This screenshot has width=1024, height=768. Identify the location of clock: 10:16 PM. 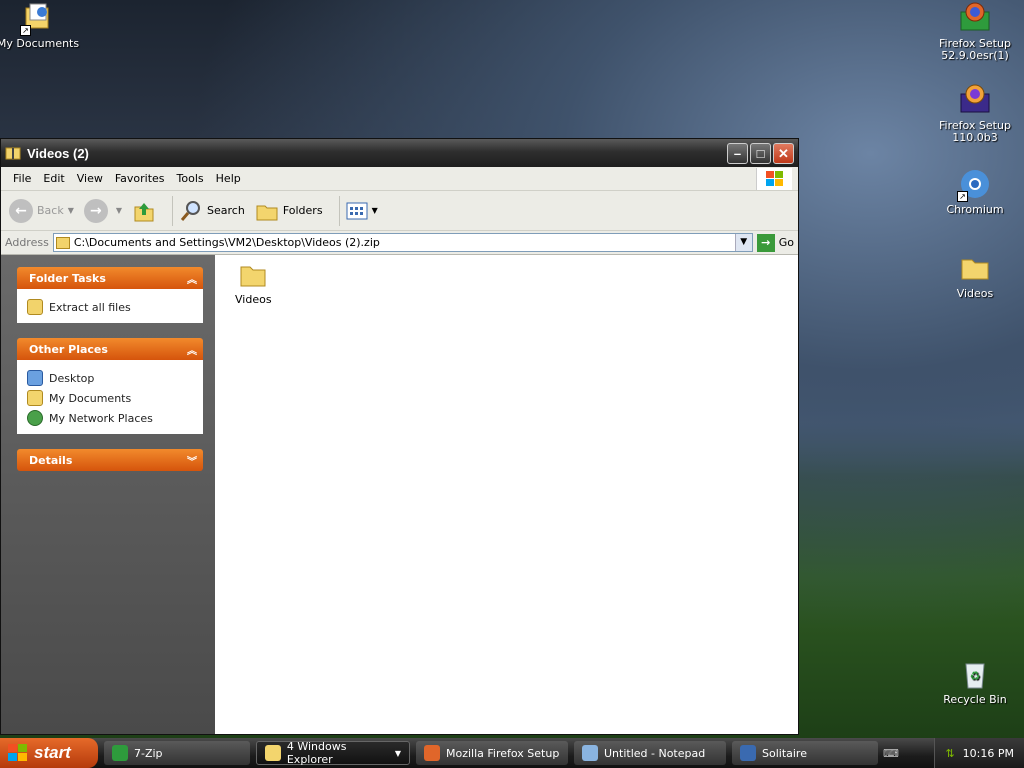
(988, 753).